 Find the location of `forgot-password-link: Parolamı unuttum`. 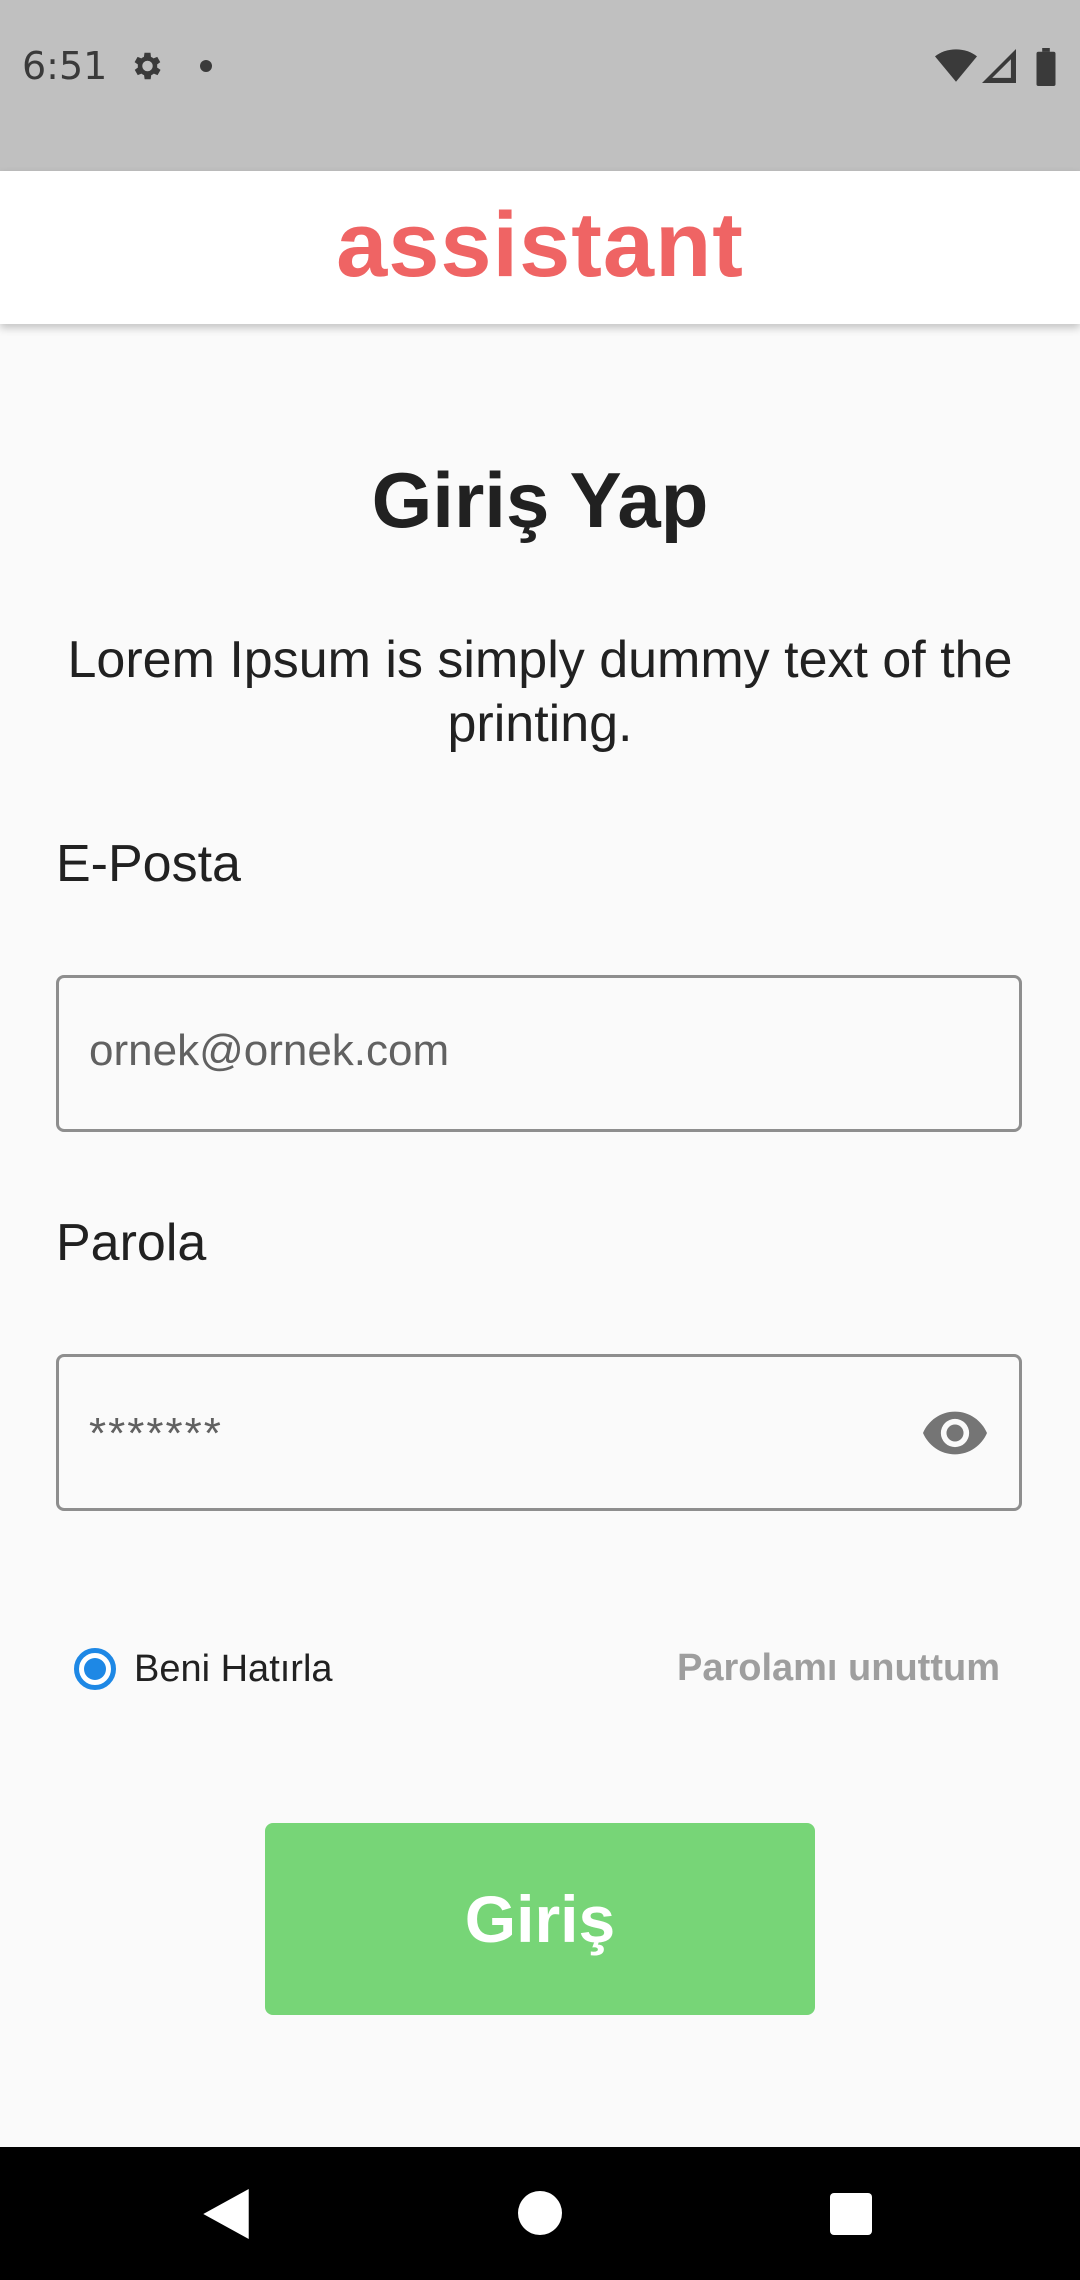

forgot-password-link: Parolamı unuttum is located at coordinates (838, 1668).